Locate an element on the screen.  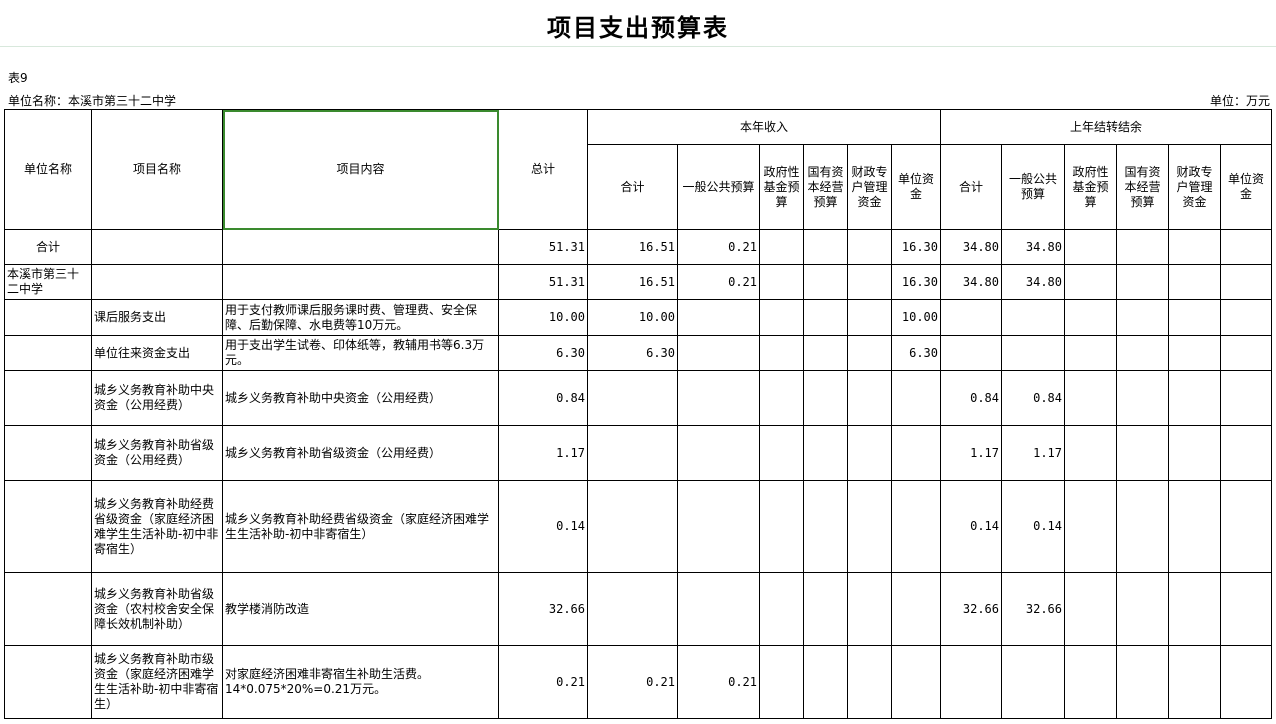
header-sub-special: 财政专户管理资金 is located at coordinates (869, 187).